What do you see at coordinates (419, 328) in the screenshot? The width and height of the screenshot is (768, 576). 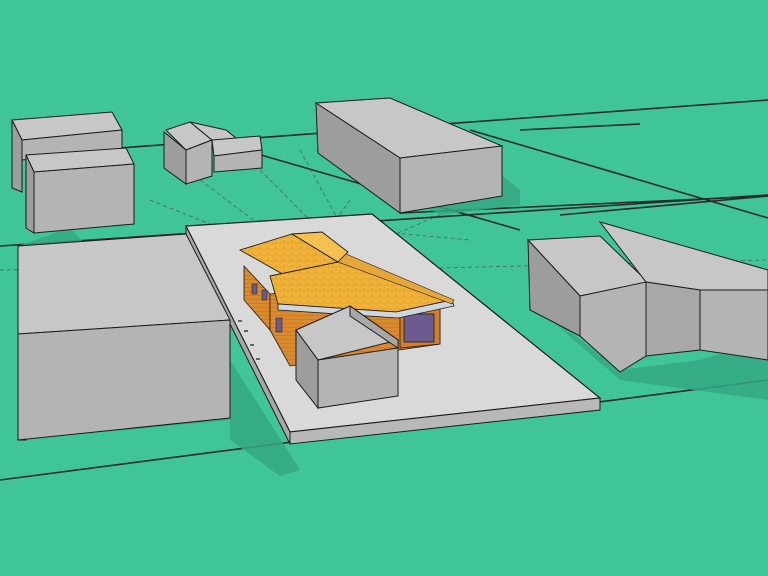 I see `garage-door` at bounding box center [419, 328].